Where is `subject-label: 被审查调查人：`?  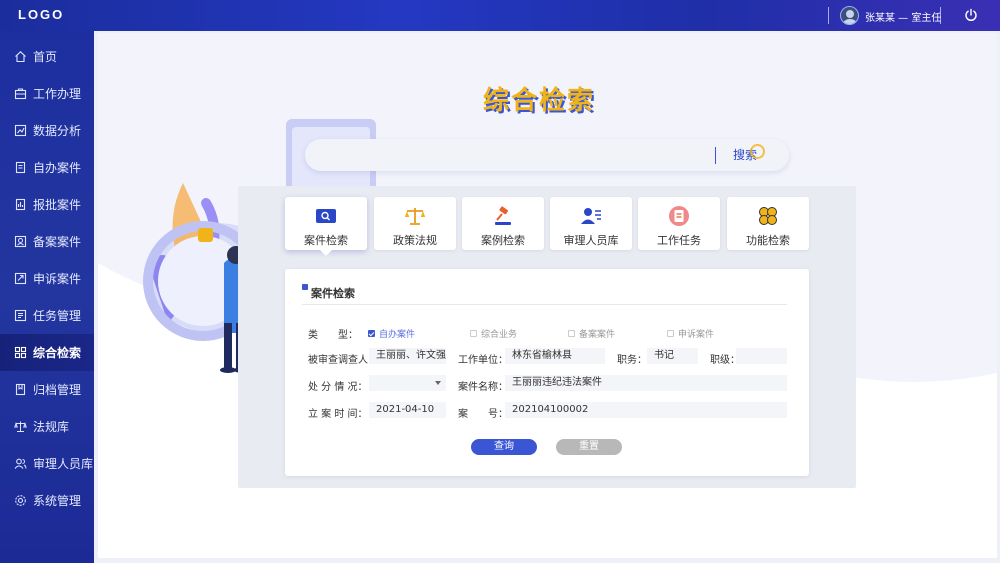
subject-label: 被审查调查人： is located at coordinates (343, 360).